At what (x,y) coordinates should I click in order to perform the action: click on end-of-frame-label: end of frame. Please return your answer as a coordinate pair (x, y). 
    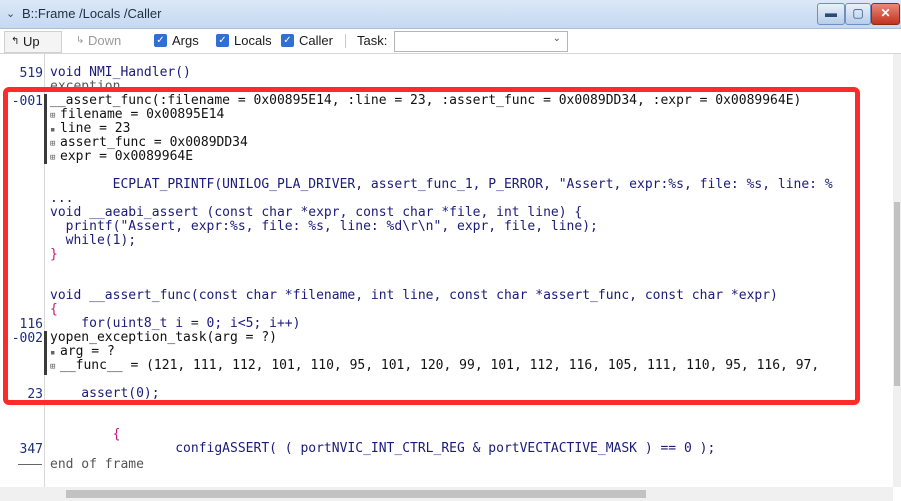
    Looking at the image, I should click on (97, 465).